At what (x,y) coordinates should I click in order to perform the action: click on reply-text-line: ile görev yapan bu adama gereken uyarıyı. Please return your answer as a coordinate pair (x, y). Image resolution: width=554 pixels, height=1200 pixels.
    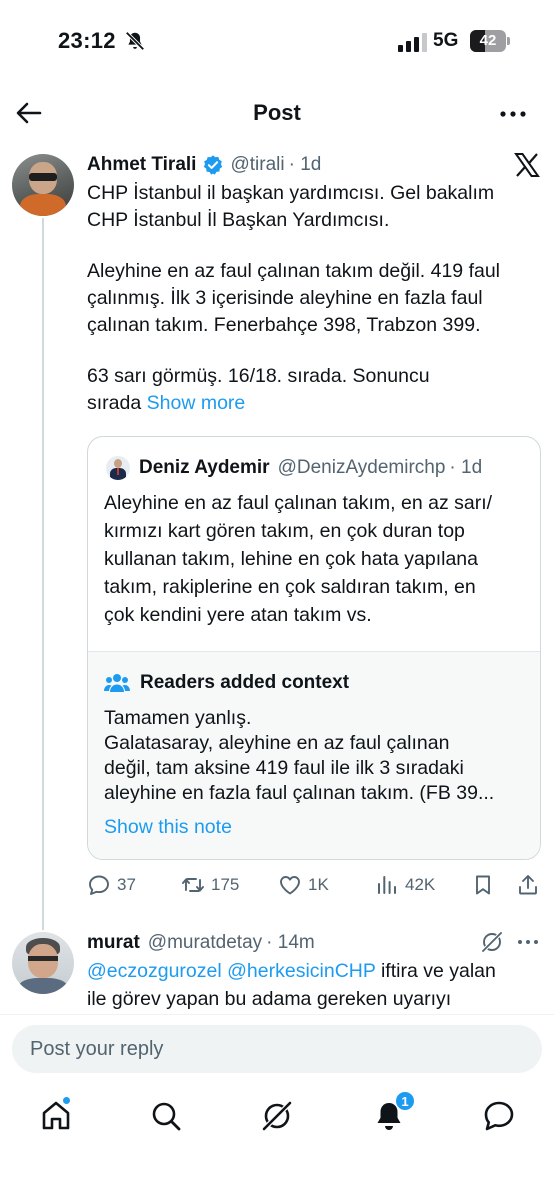
    Looking at the image, I should click on (269, 999).